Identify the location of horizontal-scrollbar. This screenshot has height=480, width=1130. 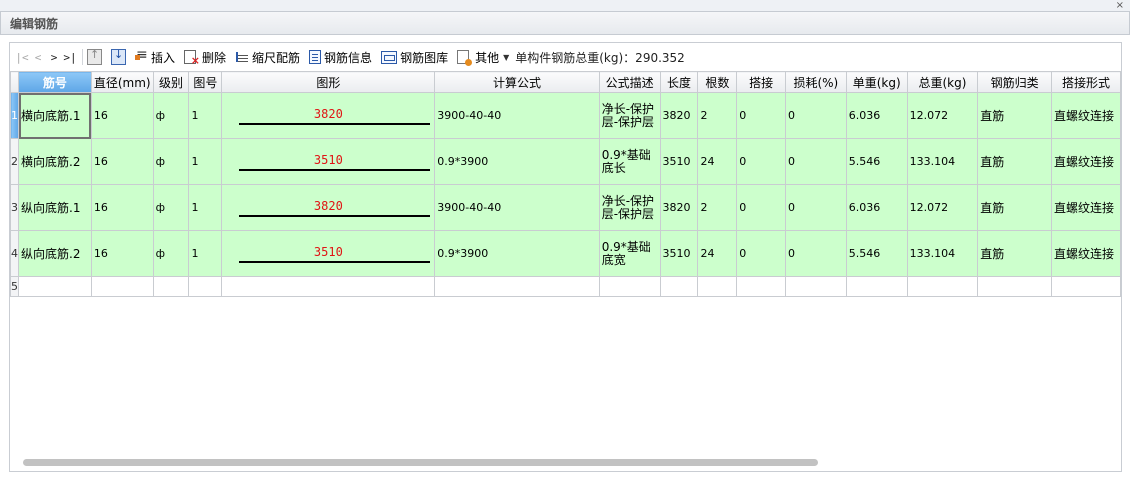
(565, 462).